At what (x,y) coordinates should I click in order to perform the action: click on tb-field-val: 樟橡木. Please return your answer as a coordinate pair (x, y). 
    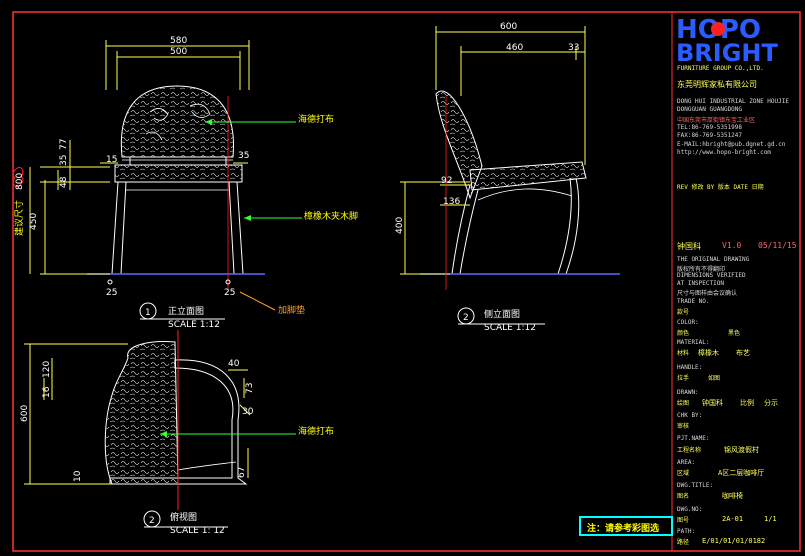
    Looking at the image, I should click on (708, 353).